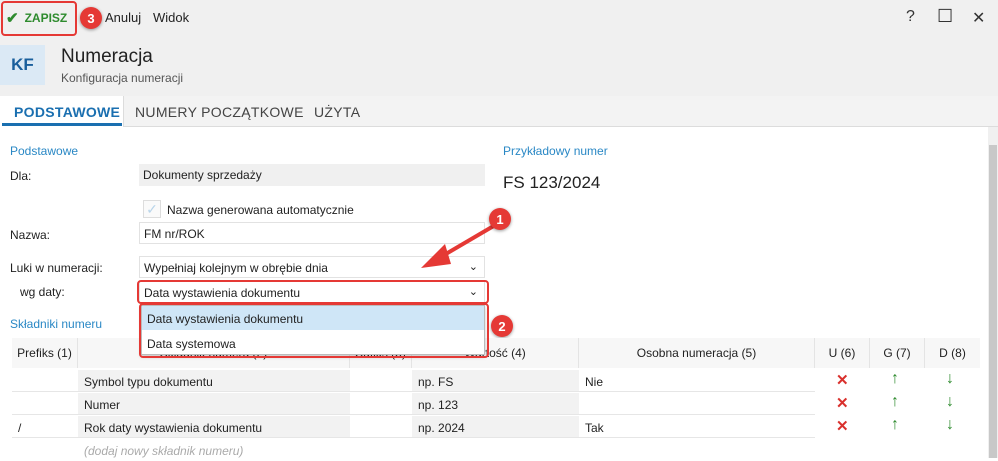 The height and width of the screenshot is (461, 998). What do you see at coordinates (555, 151) in the screenshot?
I see `section-title-example: Przykładowy numer` at bounding box center [555, 151].